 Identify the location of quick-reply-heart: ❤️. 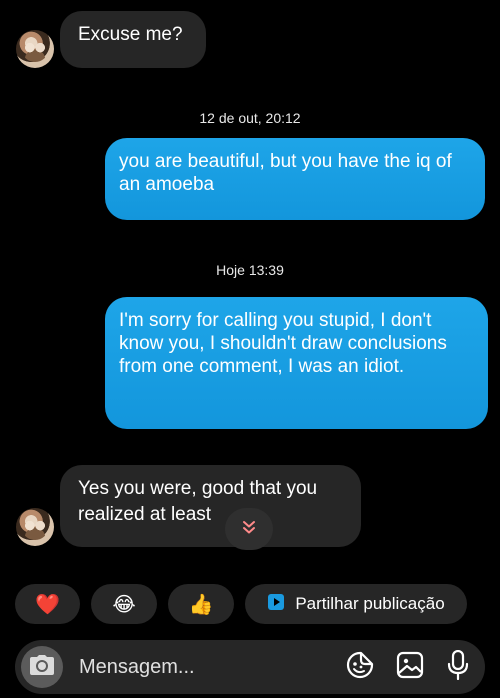
(47, 604).